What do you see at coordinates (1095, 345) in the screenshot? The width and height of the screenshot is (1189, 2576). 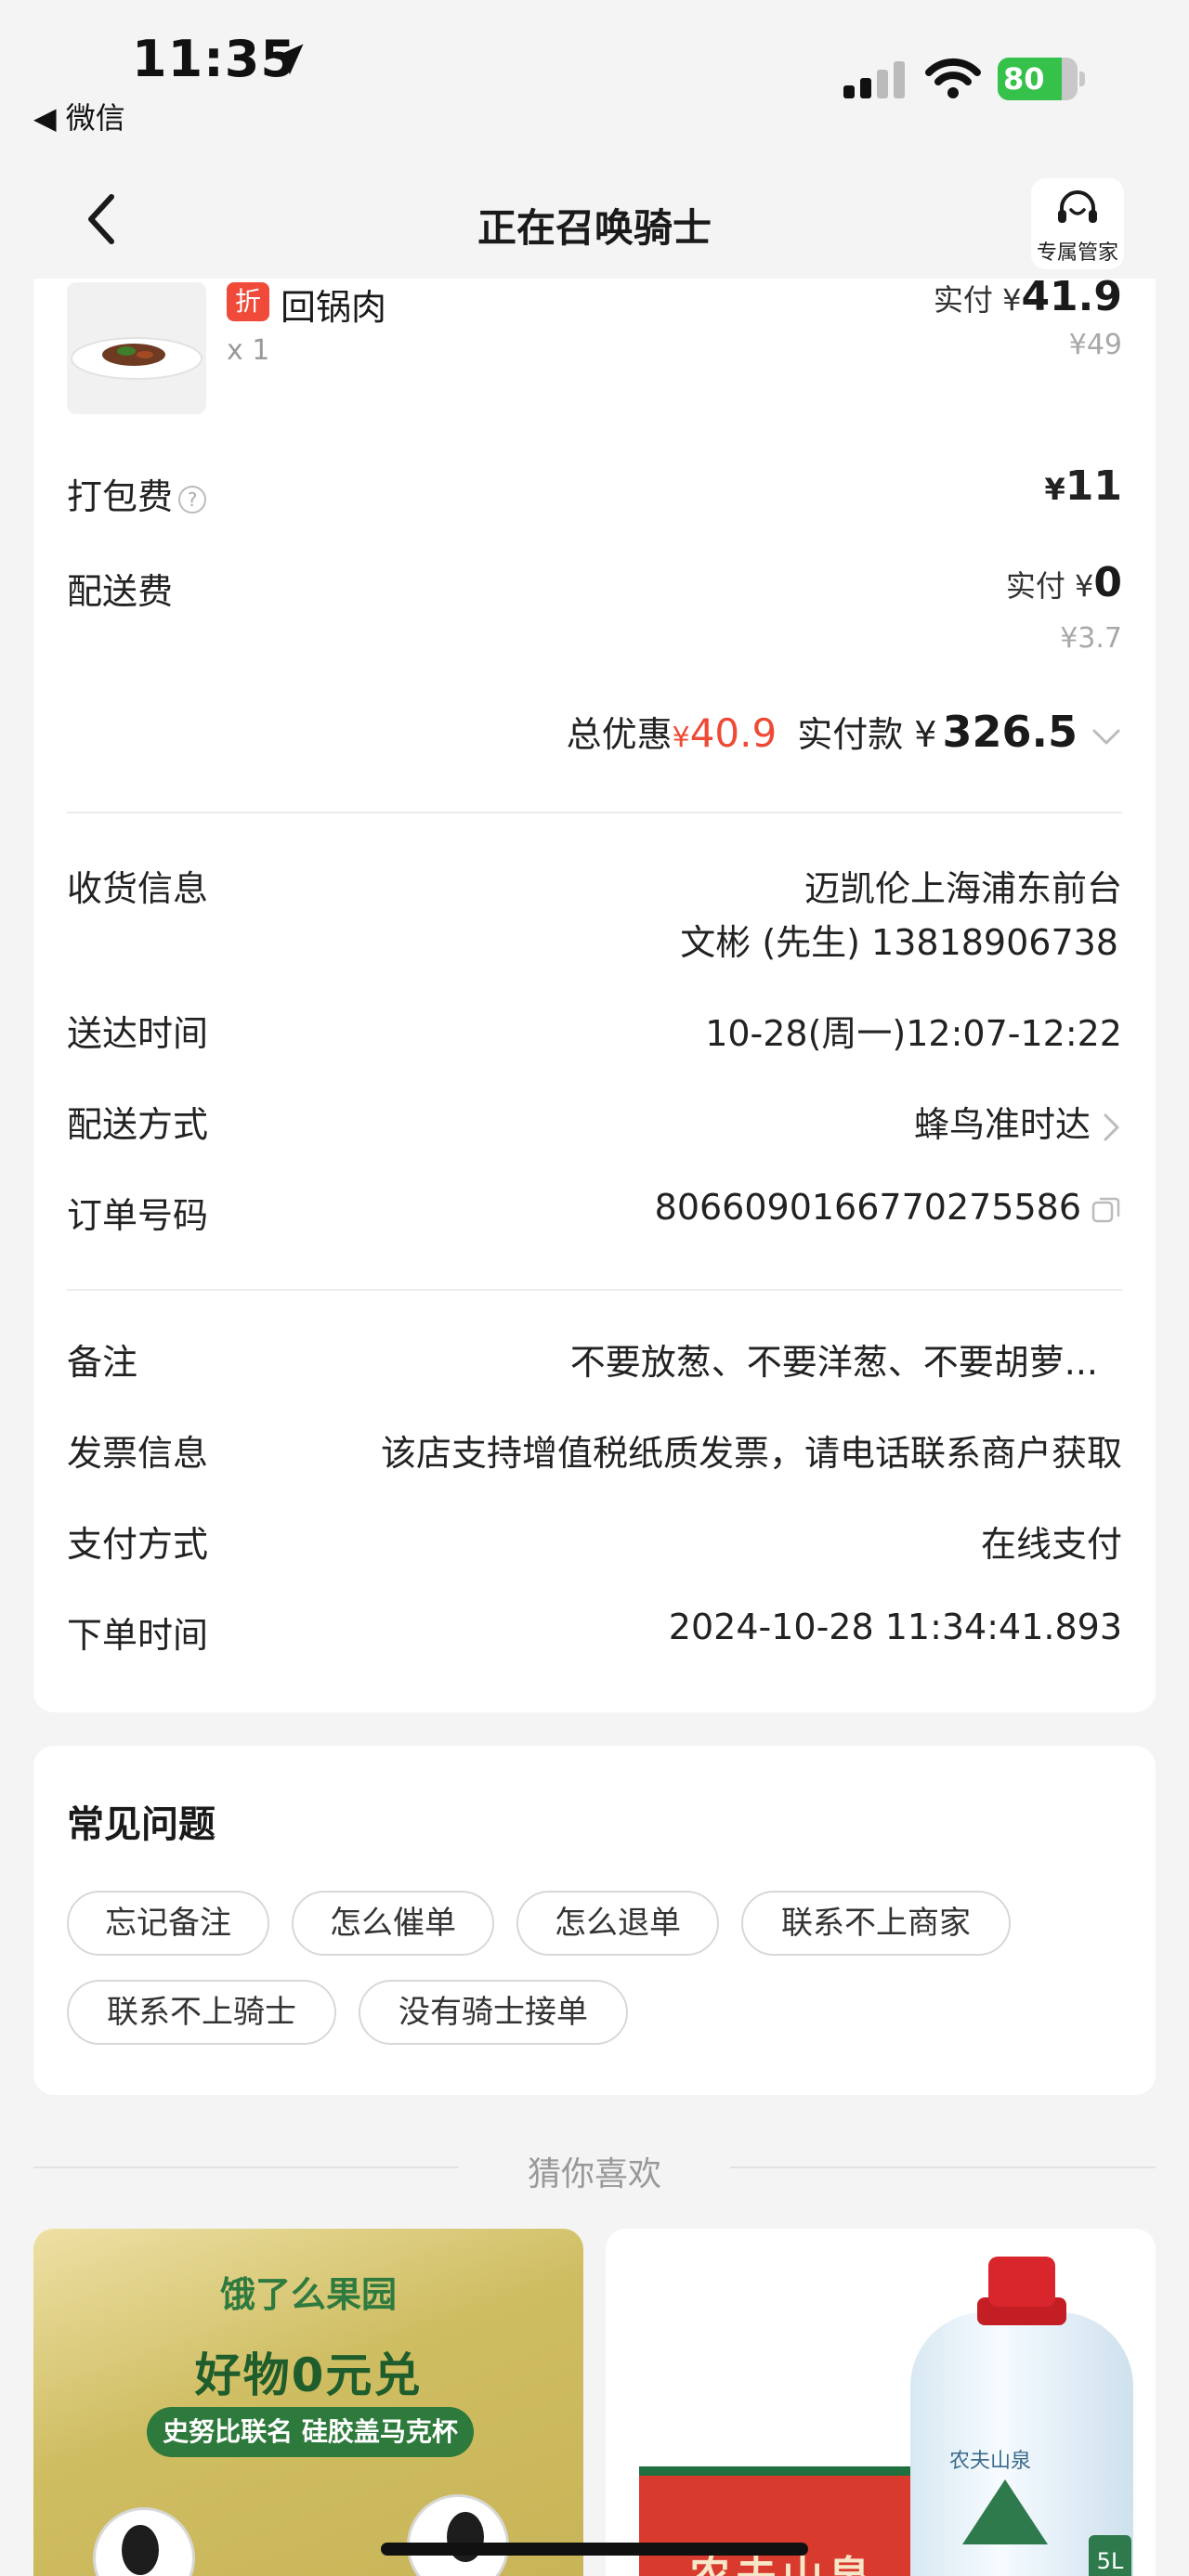 I see `dish-original-price: ¥49` at bounding box center [1095, 345].